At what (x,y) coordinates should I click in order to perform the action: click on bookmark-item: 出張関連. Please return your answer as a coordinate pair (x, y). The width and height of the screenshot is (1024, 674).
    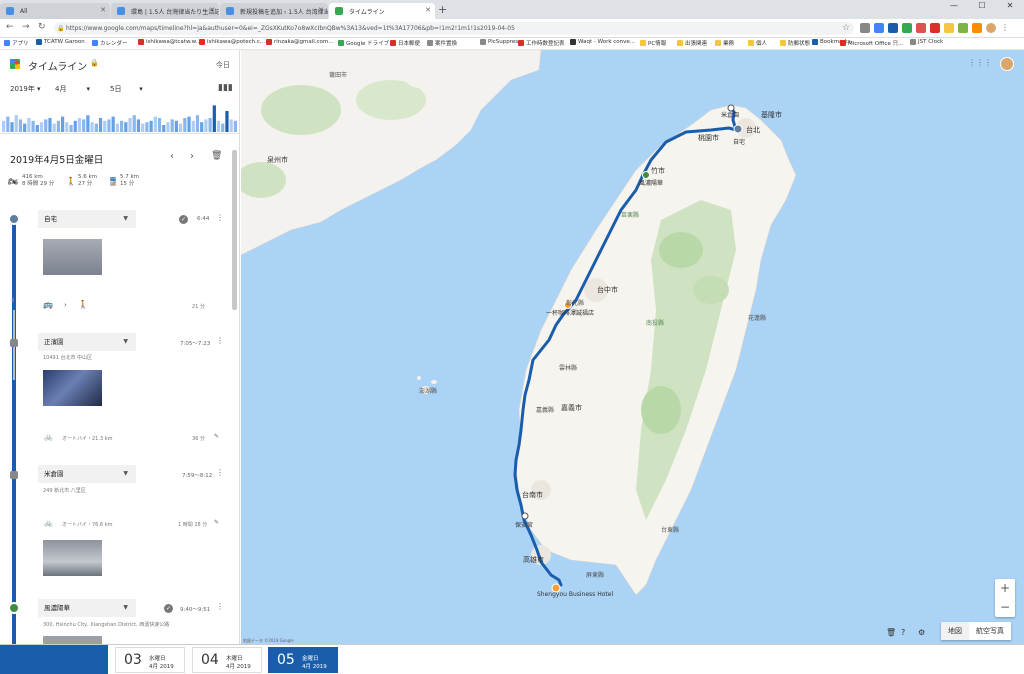
    Looking at the image, I should click on (692, 43).